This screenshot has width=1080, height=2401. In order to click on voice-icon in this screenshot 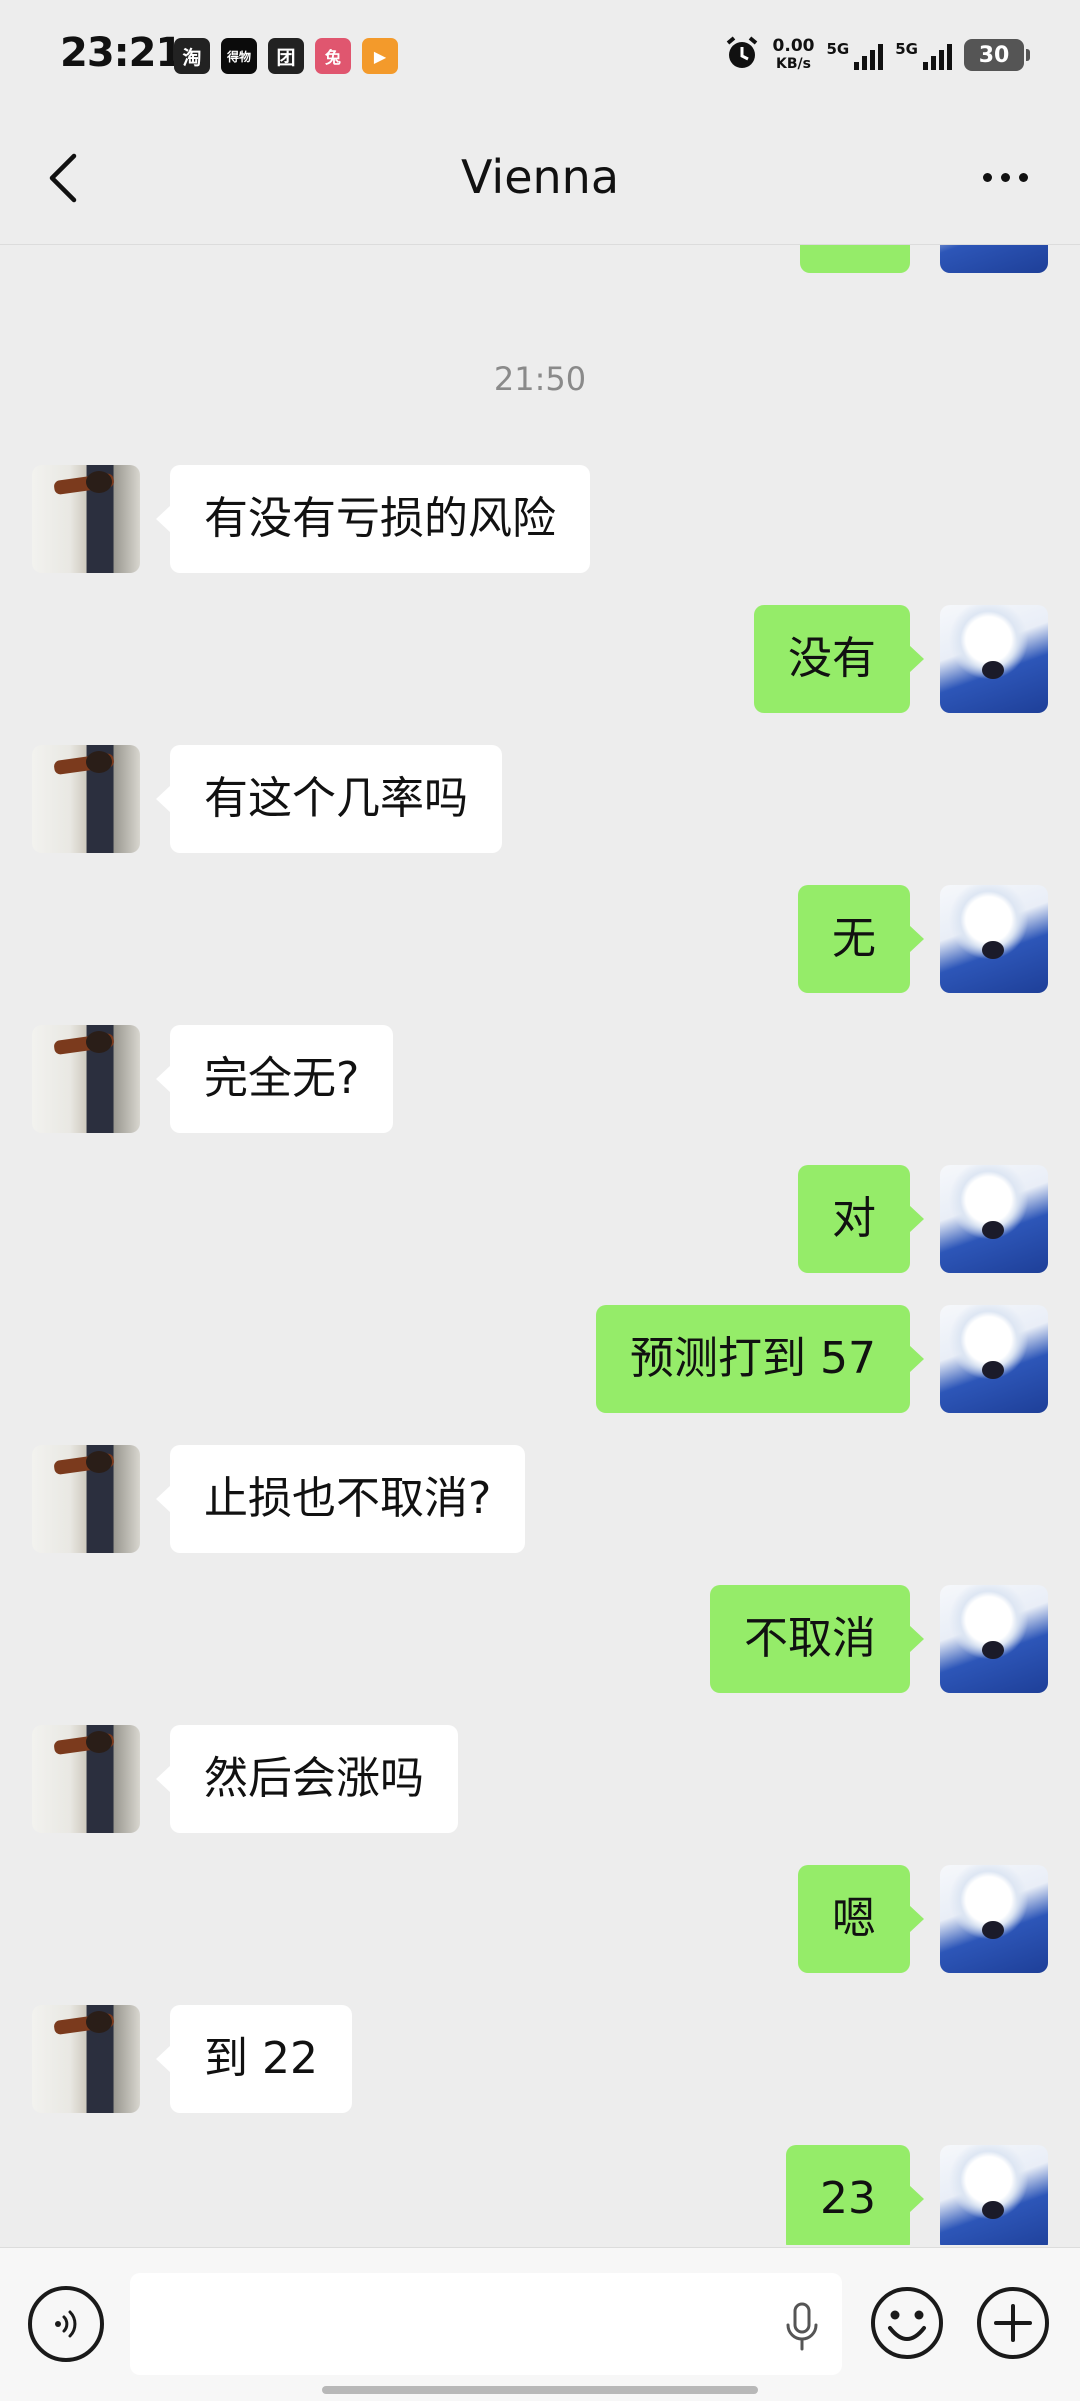, I will do `click(66, 2324)`.